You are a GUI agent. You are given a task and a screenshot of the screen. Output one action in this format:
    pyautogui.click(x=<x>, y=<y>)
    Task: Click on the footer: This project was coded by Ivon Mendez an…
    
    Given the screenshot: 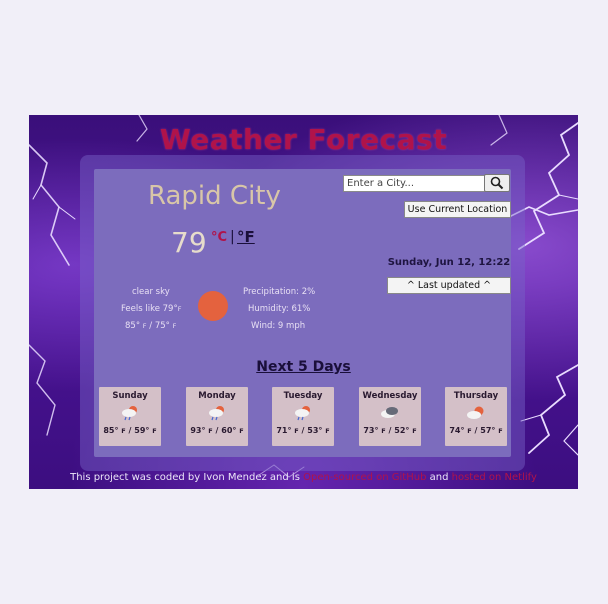 What is the action you would take?
    pyautogui.click(x=303, y=477)
    